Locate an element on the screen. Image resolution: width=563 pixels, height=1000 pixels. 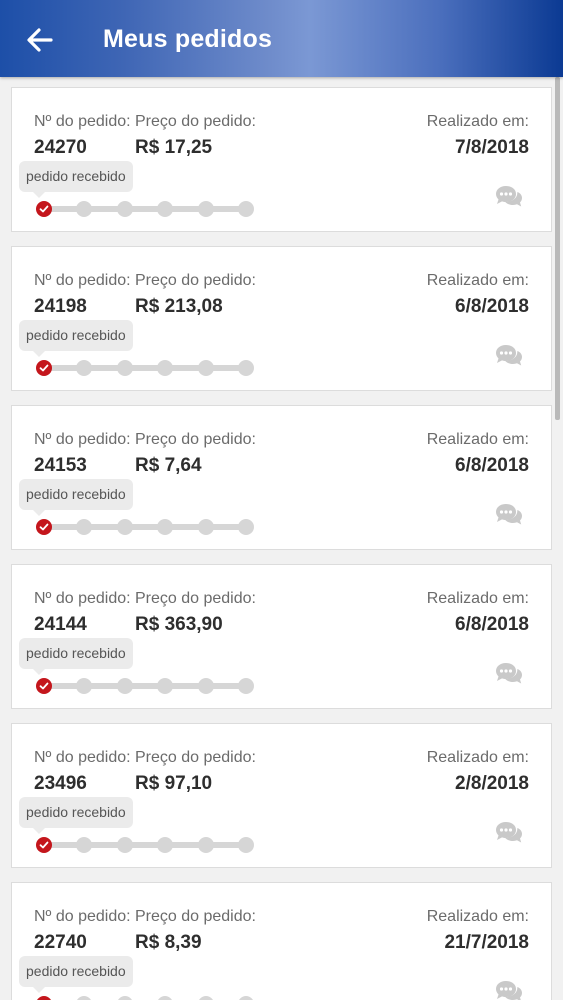
scrollbar-thumb is located at coordinates (557, 248).